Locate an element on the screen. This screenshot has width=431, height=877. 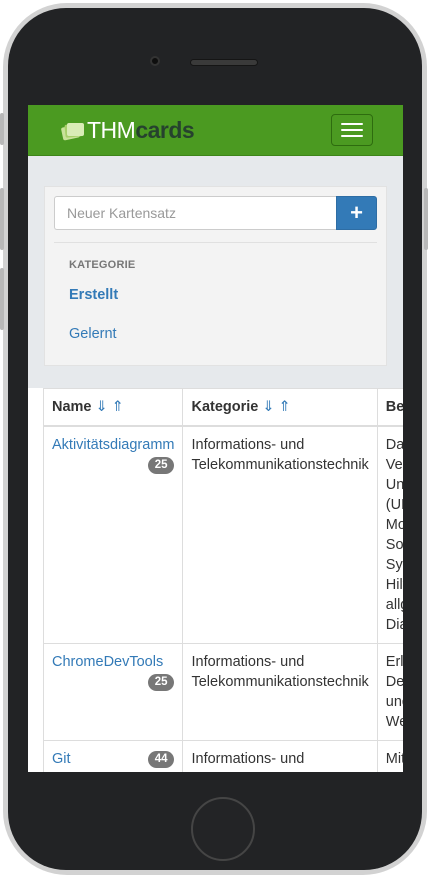
table-header-row: Name⇓ ⇑ Kategorie⇓ ⇑ Beschreibung is located at coordinates (222, 408).